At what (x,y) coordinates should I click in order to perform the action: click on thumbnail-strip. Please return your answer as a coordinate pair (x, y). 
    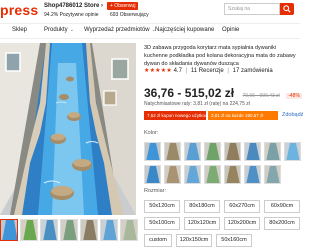
    Looking at the image, I should click on (70, 230).